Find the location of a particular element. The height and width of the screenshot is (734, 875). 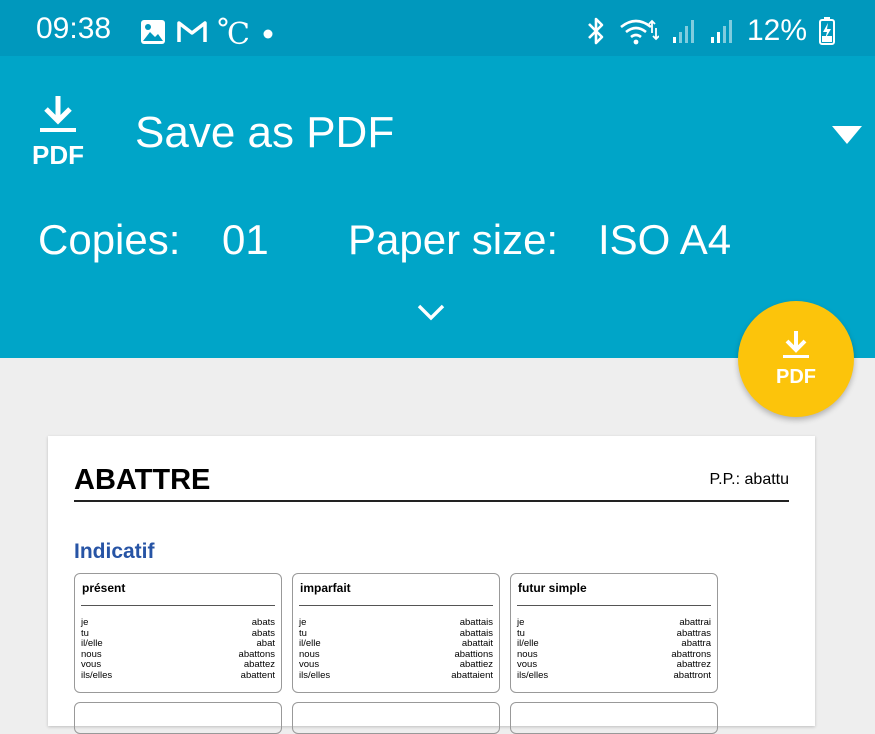

image-icon is located at coordinates (153, 32).